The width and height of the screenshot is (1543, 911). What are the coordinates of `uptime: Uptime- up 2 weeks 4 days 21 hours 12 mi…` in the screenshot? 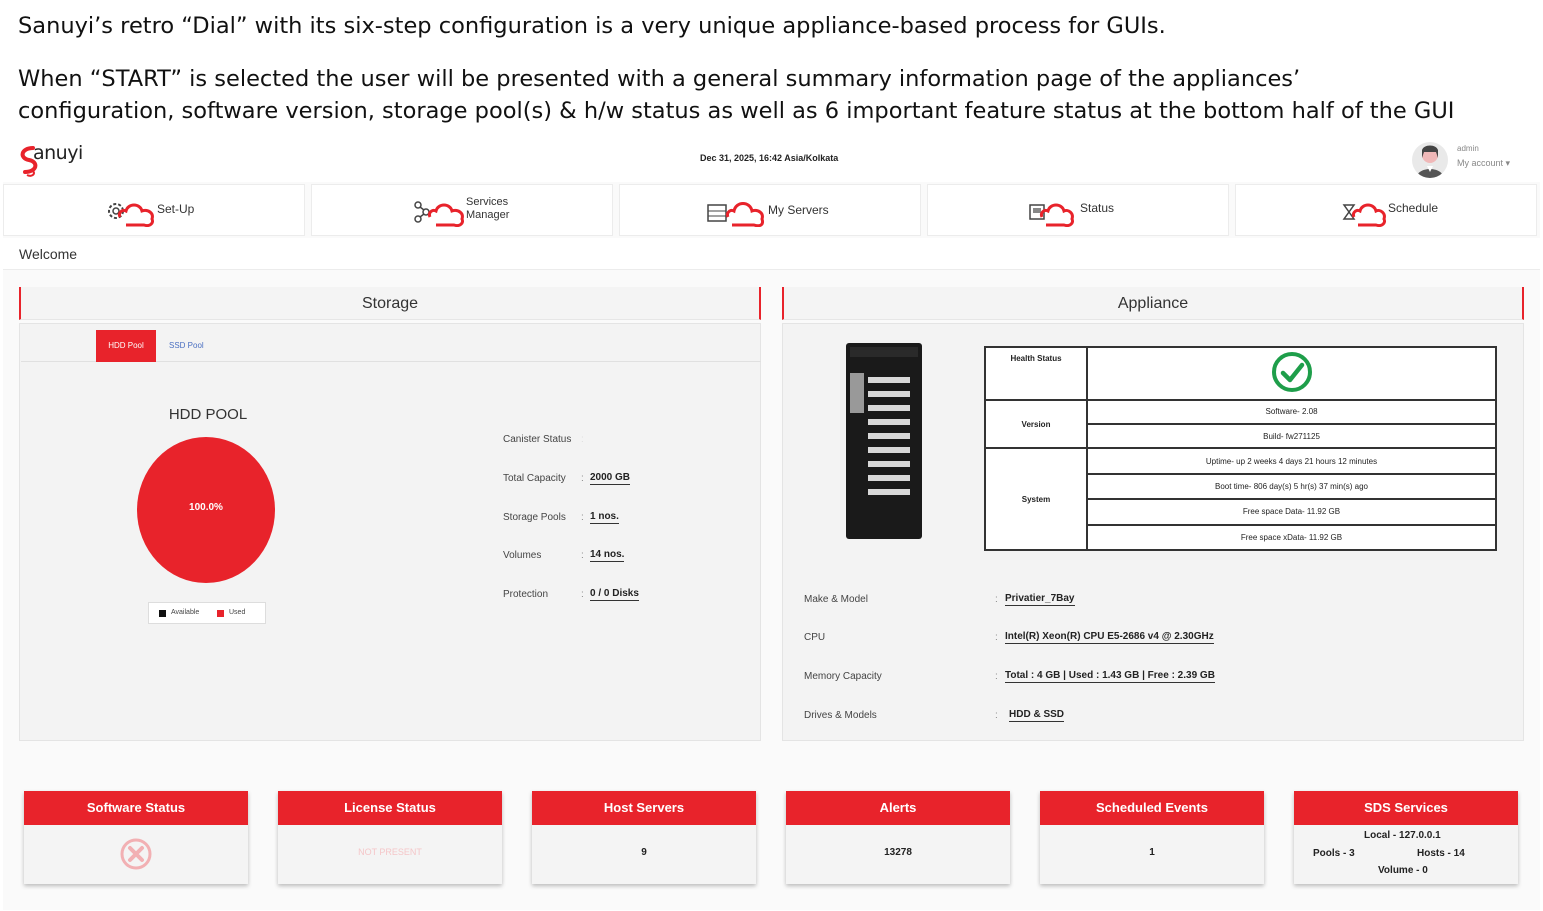 It's located at (1291, 461).